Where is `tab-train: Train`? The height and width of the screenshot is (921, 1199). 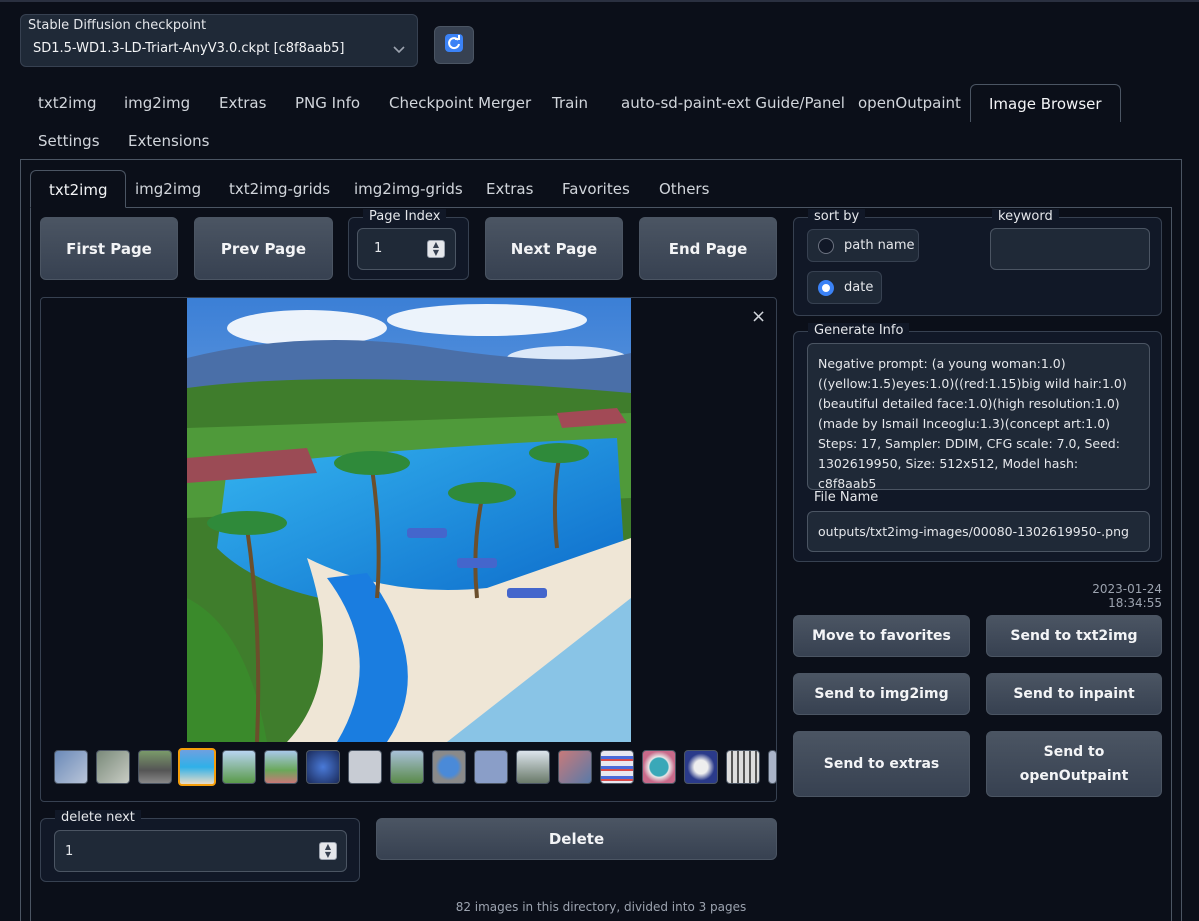 tab-train: Train is located at coordinates (570, 103).